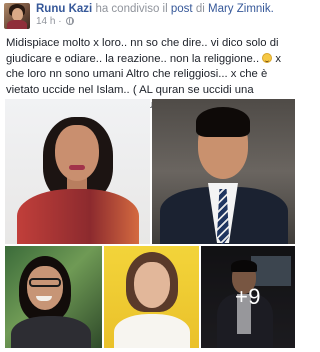 The height and width of the screenshot is (352, 320). I want to click on globe-icon, so click(70, 21).